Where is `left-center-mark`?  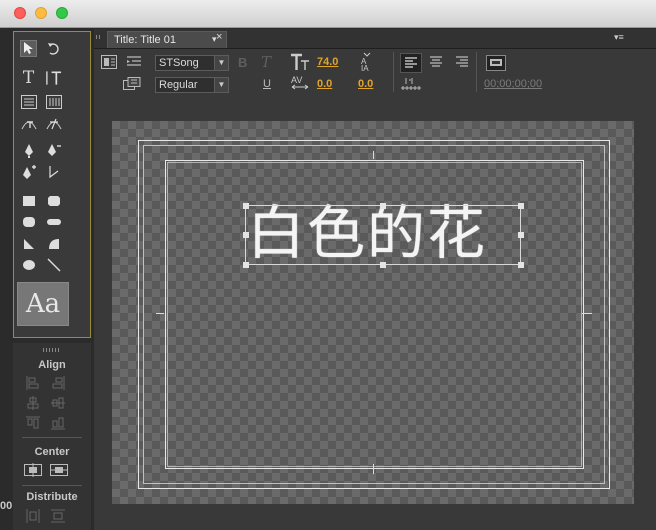
left-center-mark is located at coordinates (160, 313).